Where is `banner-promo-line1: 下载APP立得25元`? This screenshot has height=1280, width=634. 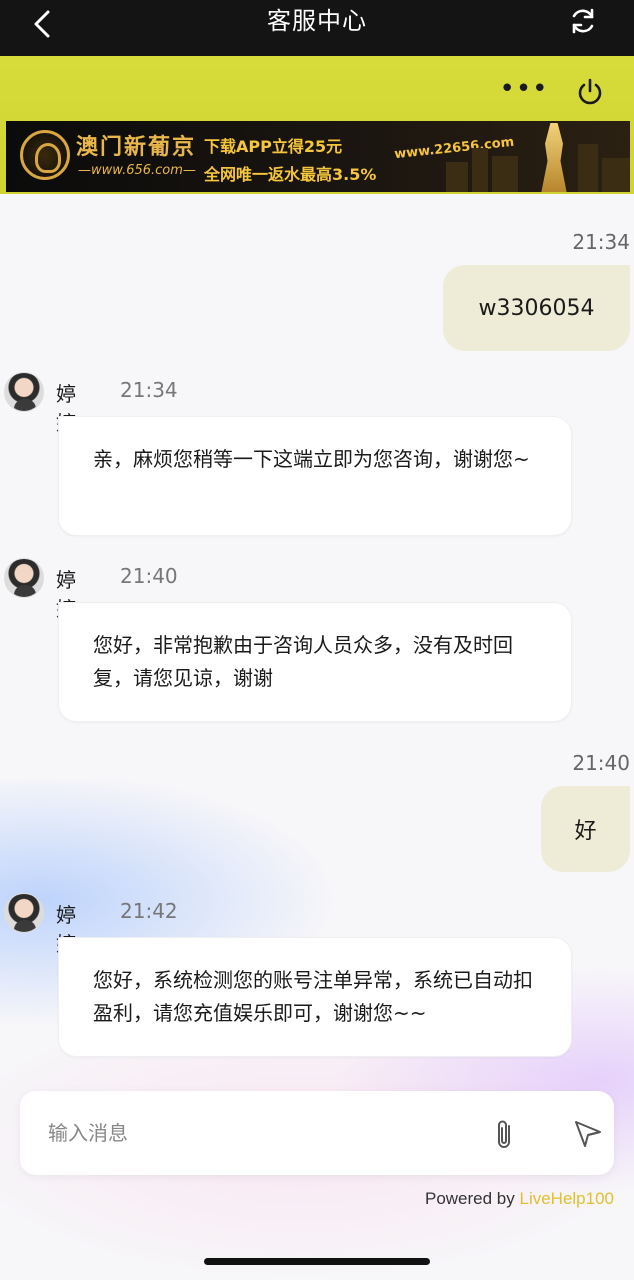
banner-promo-line1: 下载APP立得25元 is located at coordinates (273, 146).